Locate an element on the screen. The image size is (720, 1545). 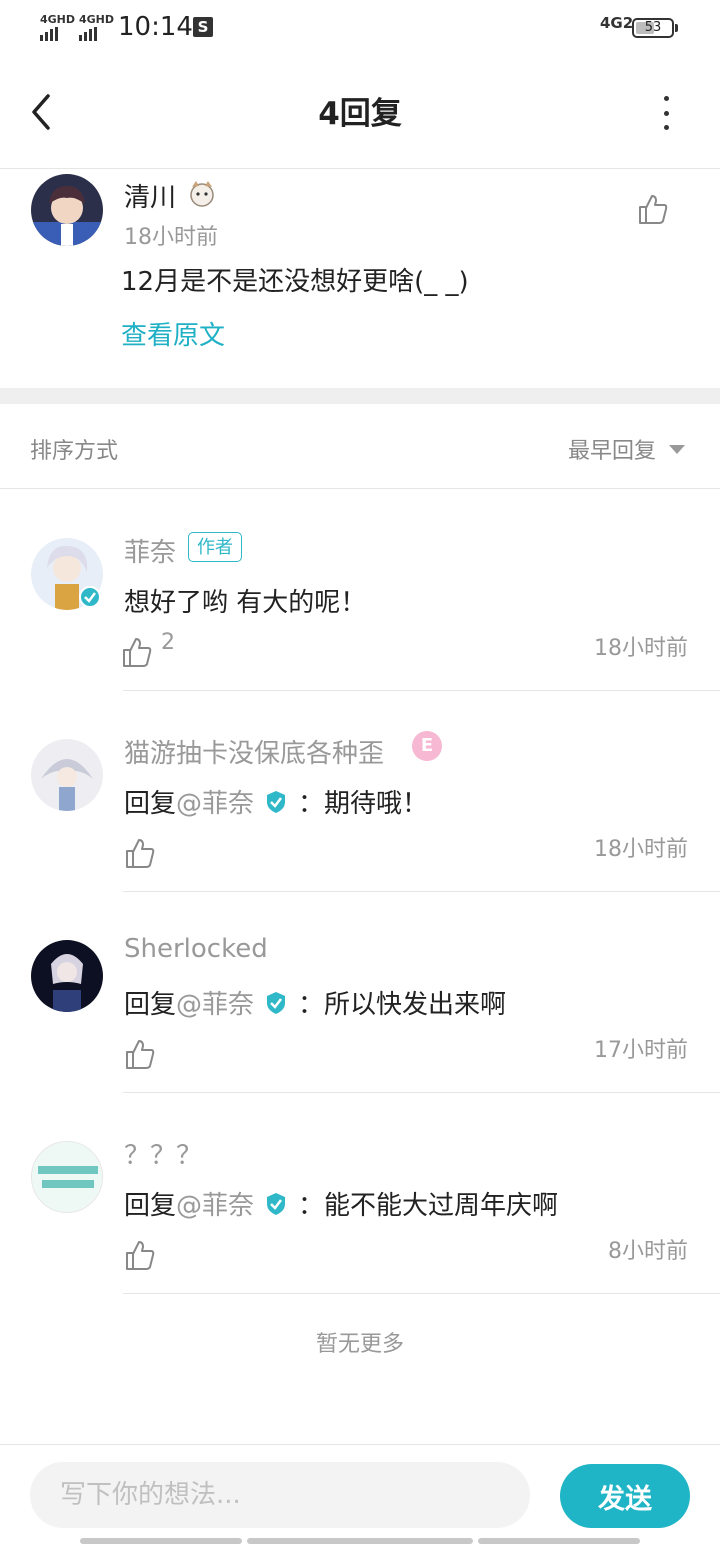
more-options-button is located at coordinates (666, 113).